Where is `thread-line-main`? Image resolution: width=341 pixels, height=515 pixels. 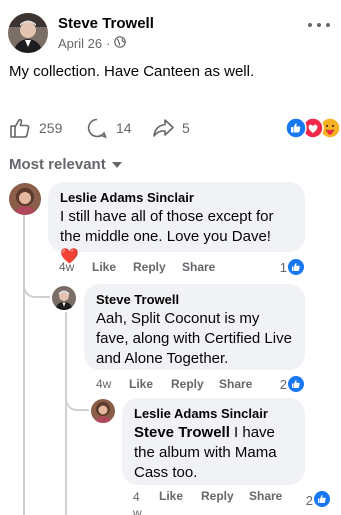 thread-line-main is located at coordinates (24, 365).